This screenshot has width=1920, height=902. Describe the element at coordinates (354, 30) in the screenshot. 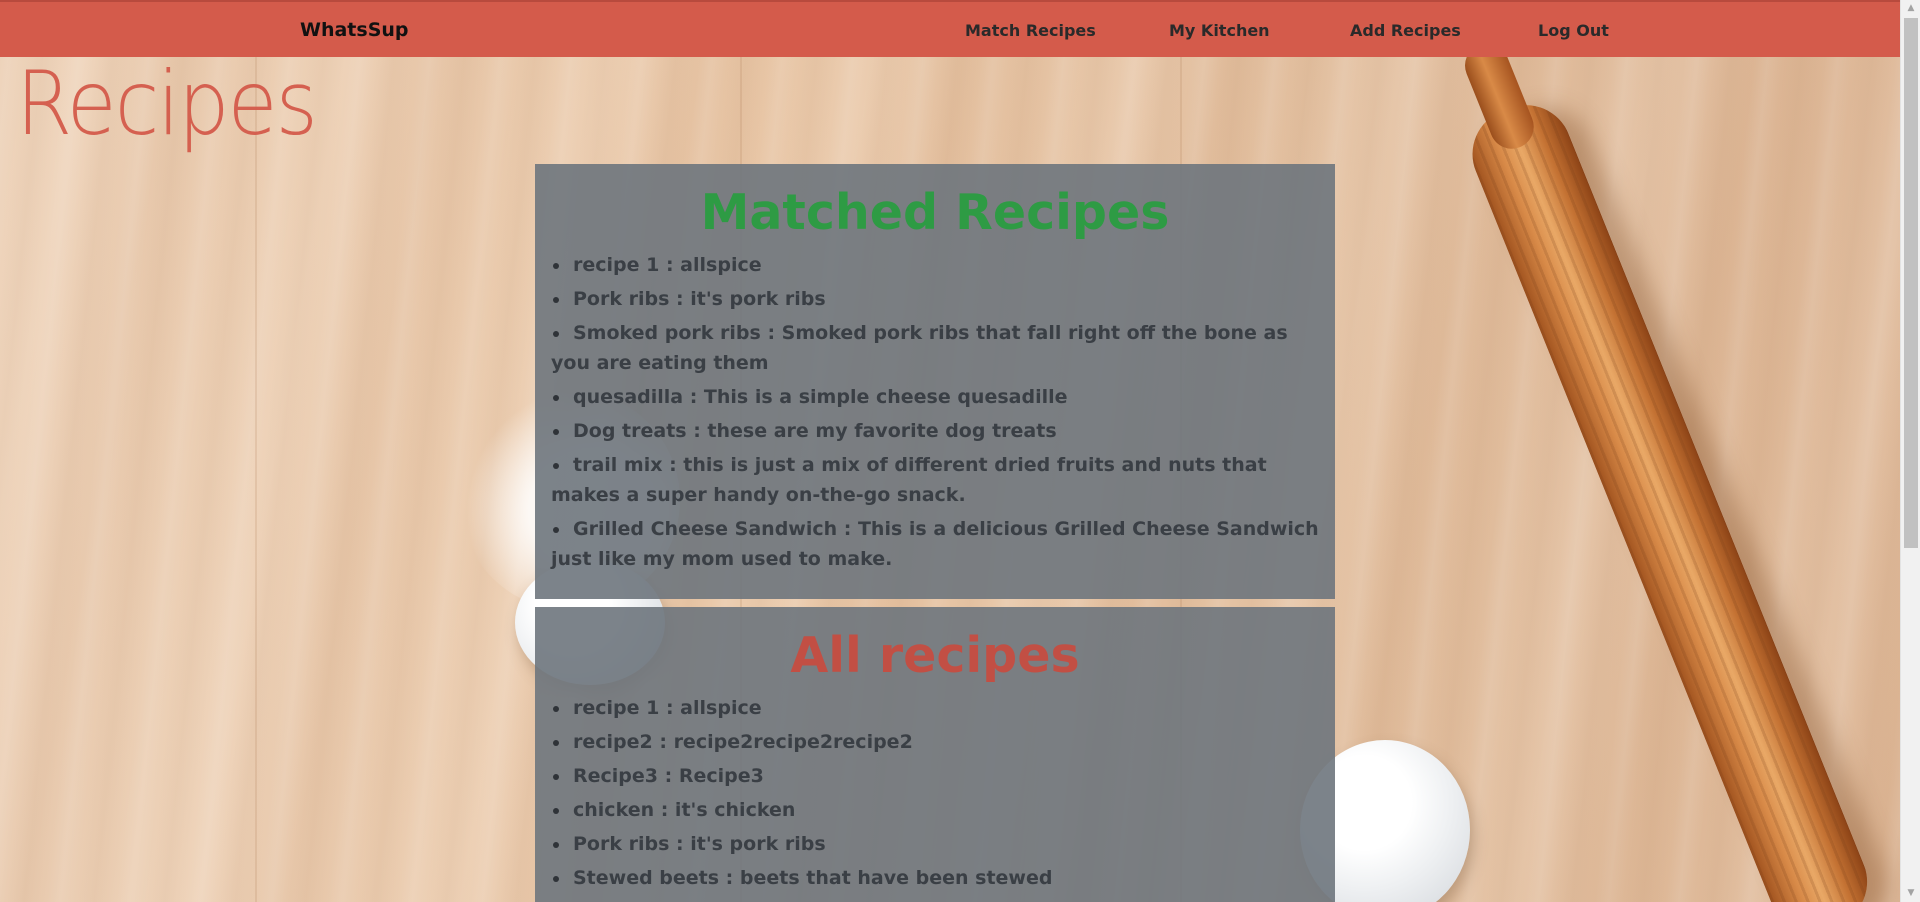

I see `brand-link: WhatsSup` at that location.